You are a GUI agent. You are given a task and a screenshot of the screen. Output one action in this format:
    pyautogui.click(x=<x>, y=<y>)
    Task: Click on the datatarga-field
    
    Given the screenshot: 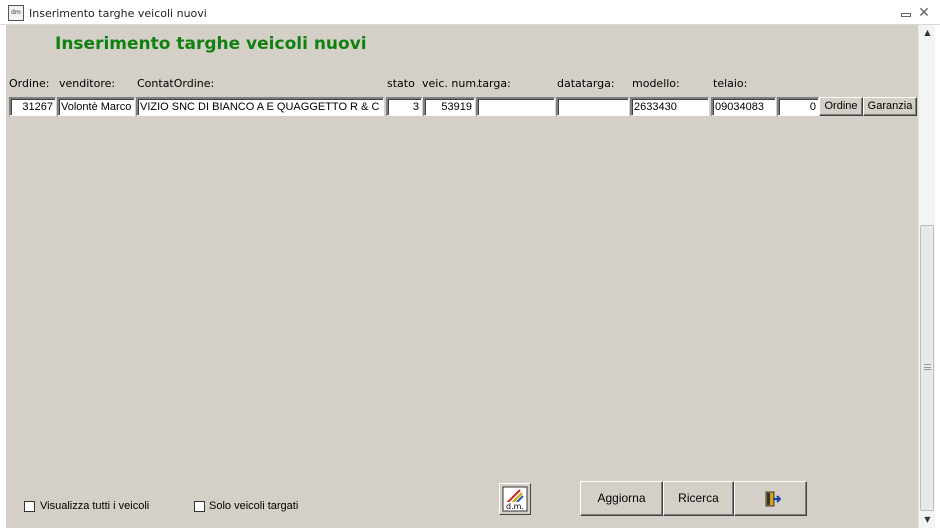 What is the action you would take?
    pyautogui.click(x=592, y=106)
    